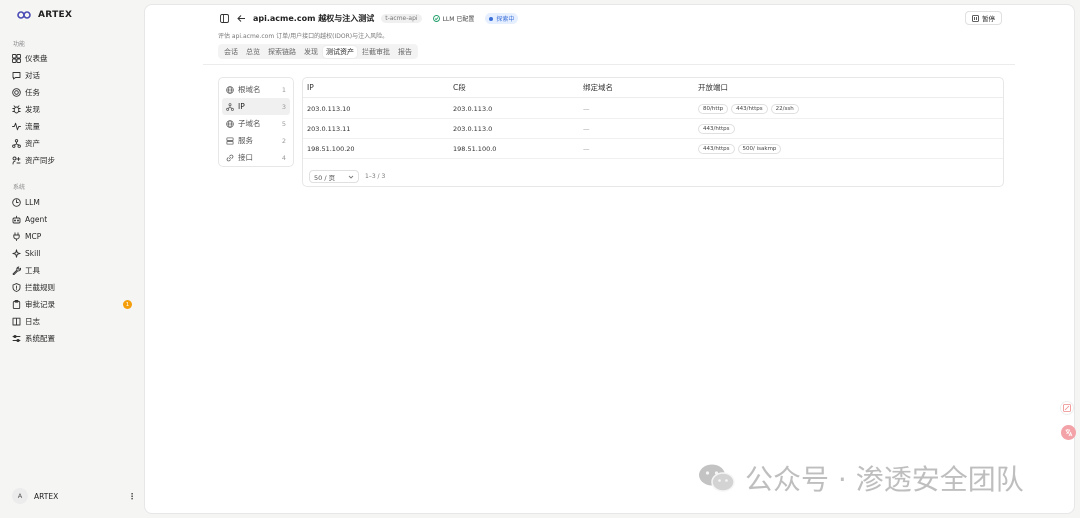  Describe the element at coordinates (717, 478) in the screenshot. I see `wechat-icon` at that location.